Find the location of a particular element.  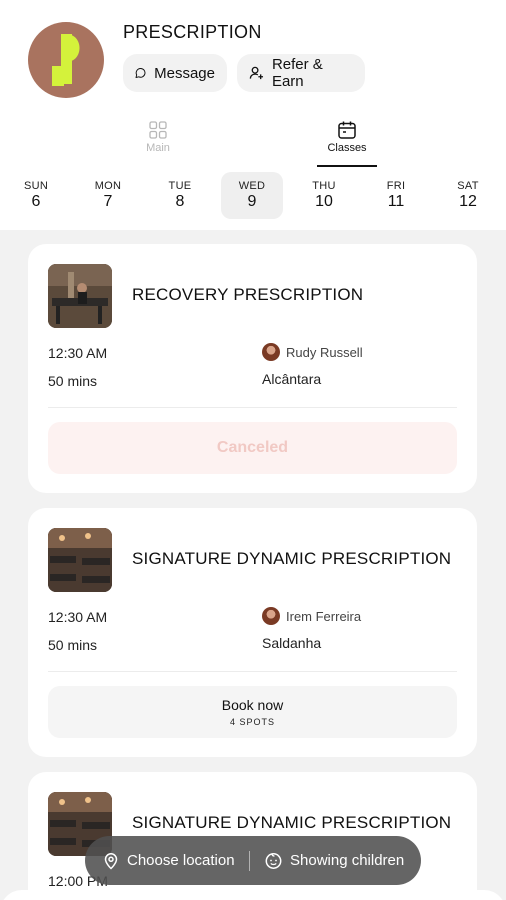

logo-mark-icon is located at coordinates (66, 60).